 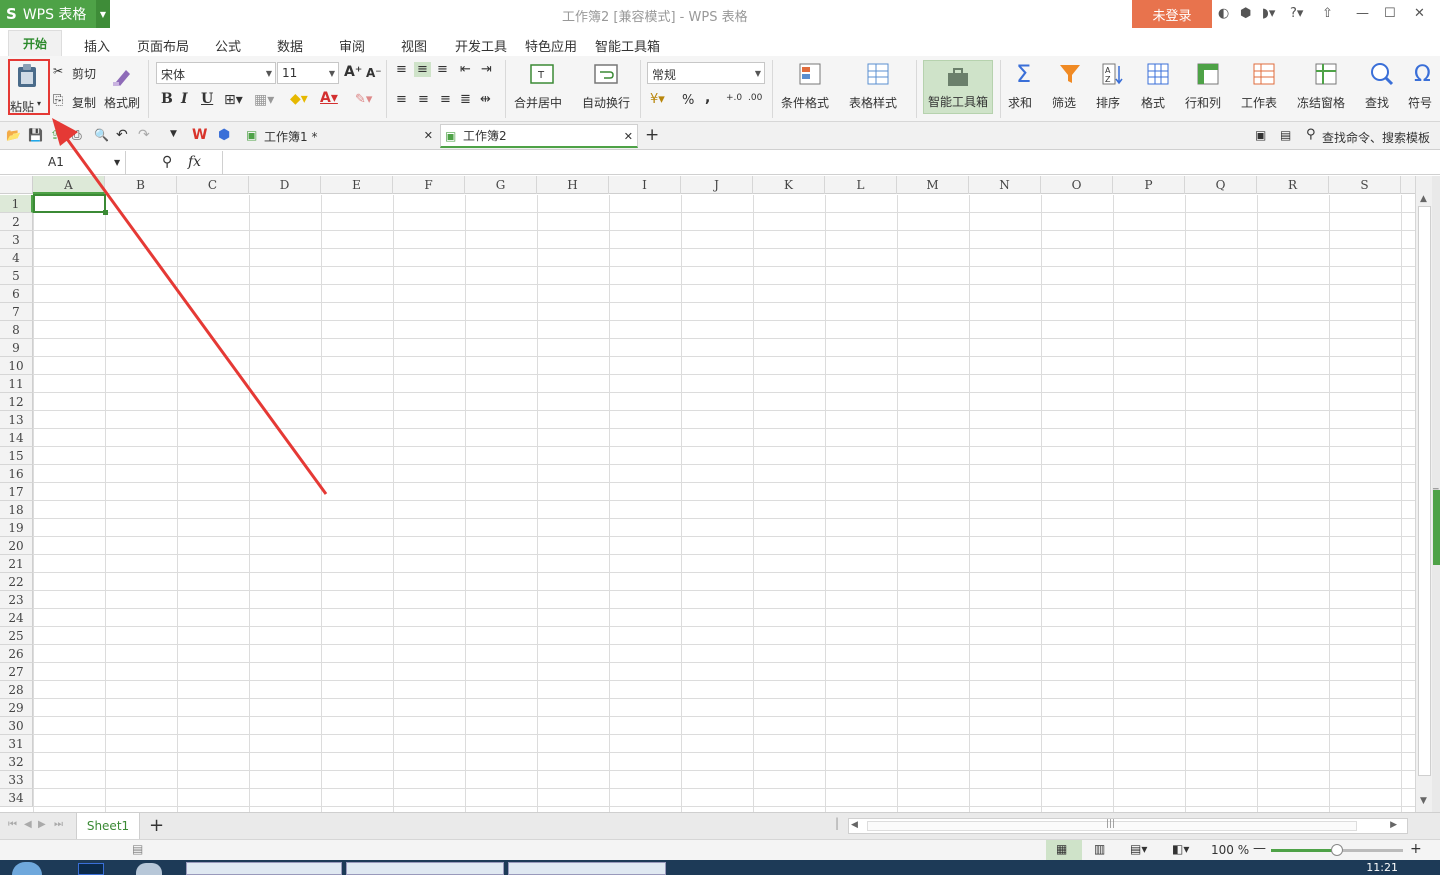 What do you see at coordinates (97, 45) in the screenshot?
I see `tab-insert: 插入` at bounding box center [97, 45].